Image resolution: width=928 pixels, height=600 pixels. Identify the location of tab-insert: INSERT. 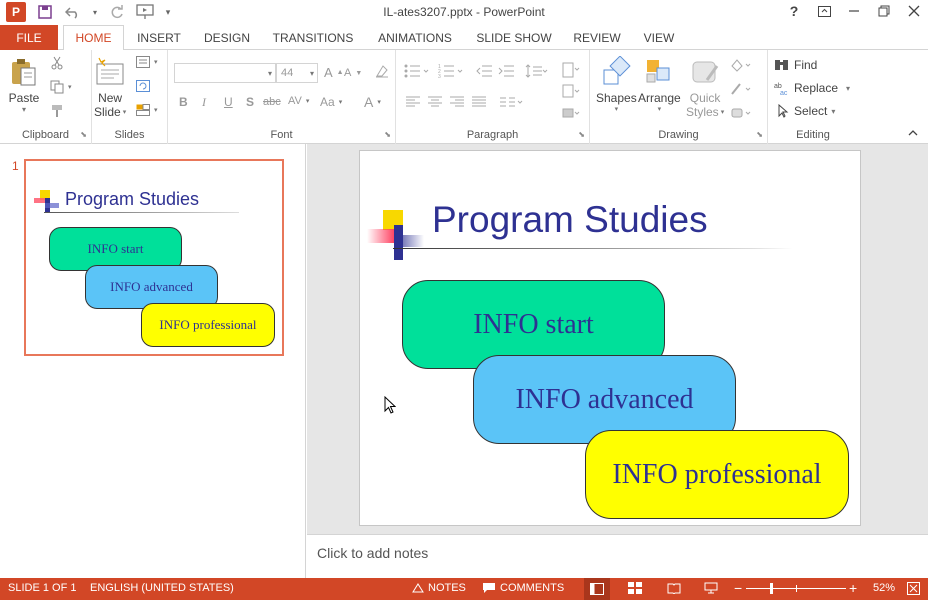
(159, 37).